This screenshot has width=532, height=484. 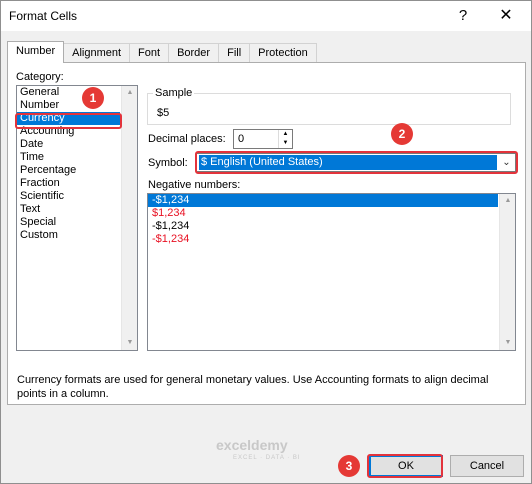 I want to click on category-scrollbar: ▲ ▼, so click(x=129, y=218).